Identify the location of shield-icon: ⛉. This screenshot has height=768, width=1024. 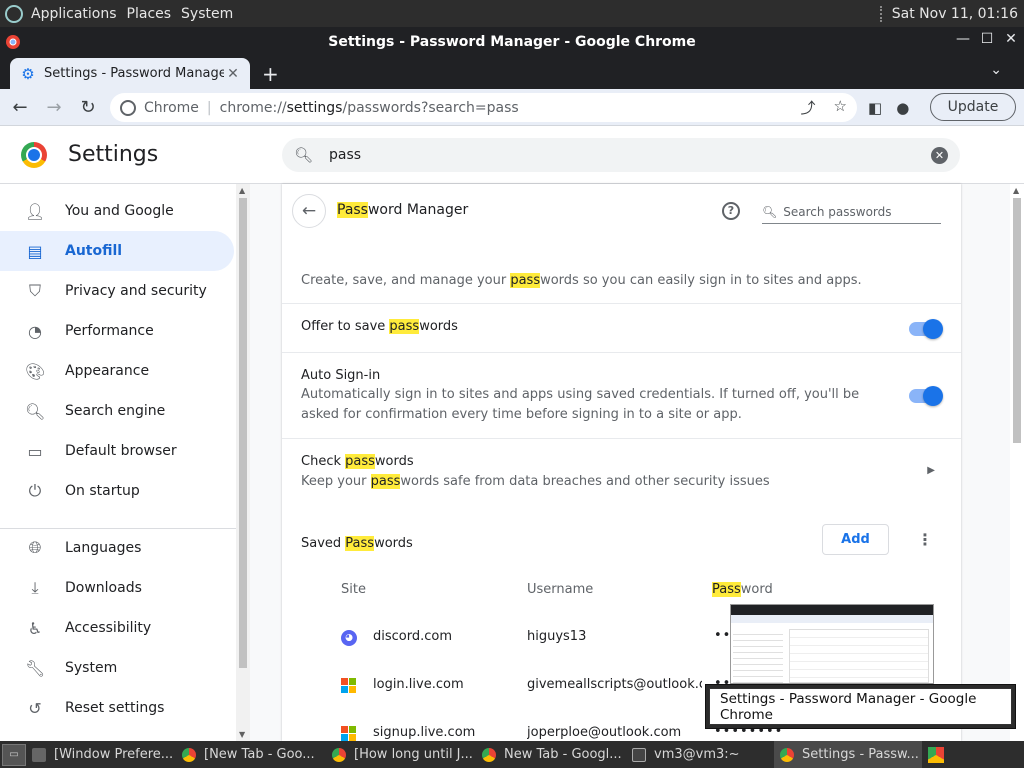
(34, 290).